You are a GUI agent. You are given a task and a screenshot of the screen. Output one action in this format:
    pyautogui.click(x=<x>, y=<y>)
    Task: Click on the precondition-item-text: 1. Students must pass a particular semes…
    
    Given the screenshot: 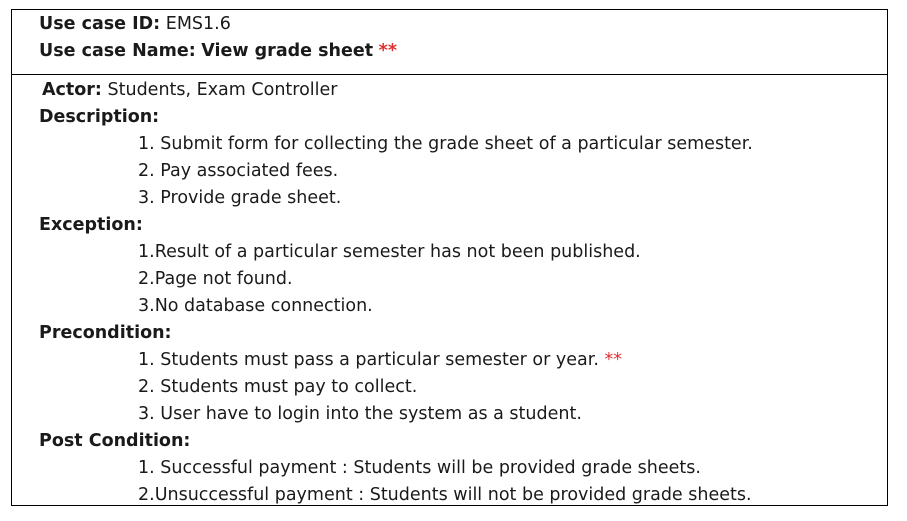 What is the action you would take?
    pyautogui.click(x=368, y=360)
    